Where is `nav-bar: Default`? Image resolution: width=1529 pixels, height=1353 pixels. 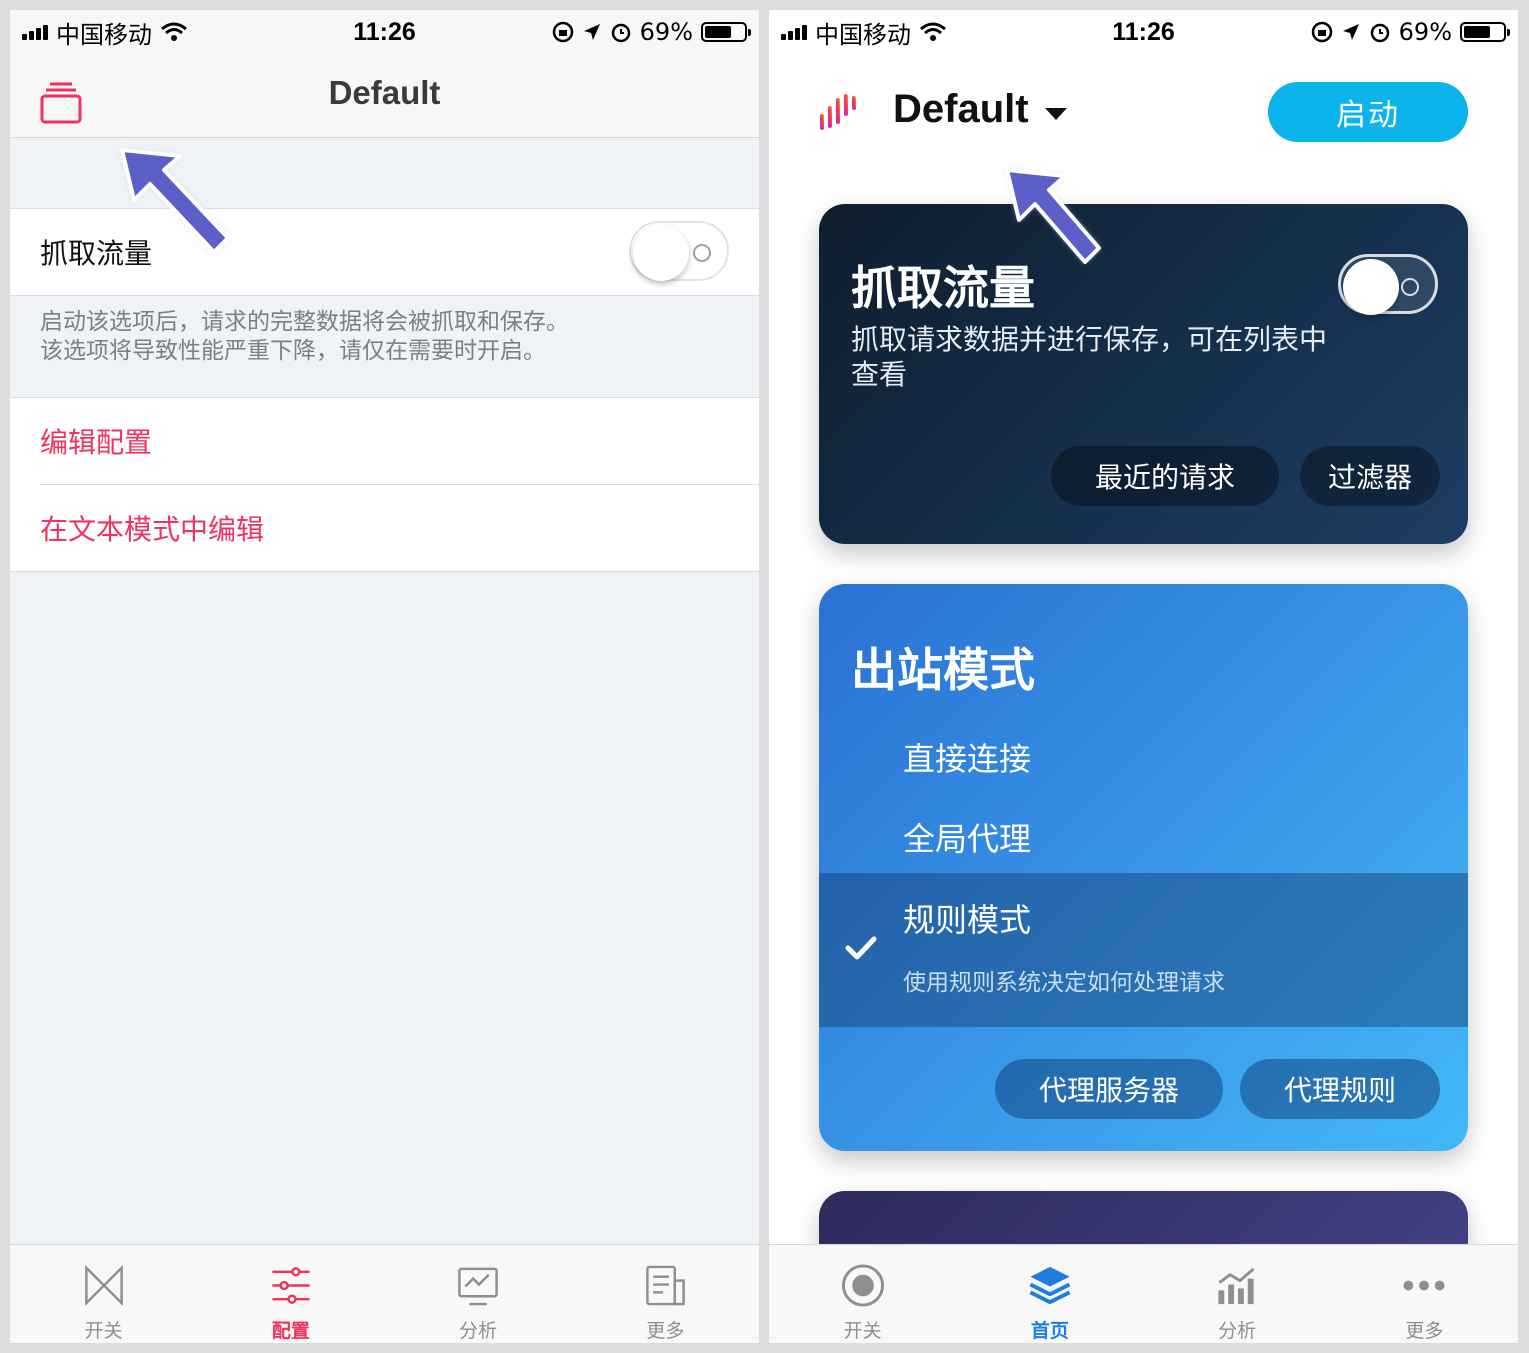
nav-bar: Default is located at coordinates (384, 96).